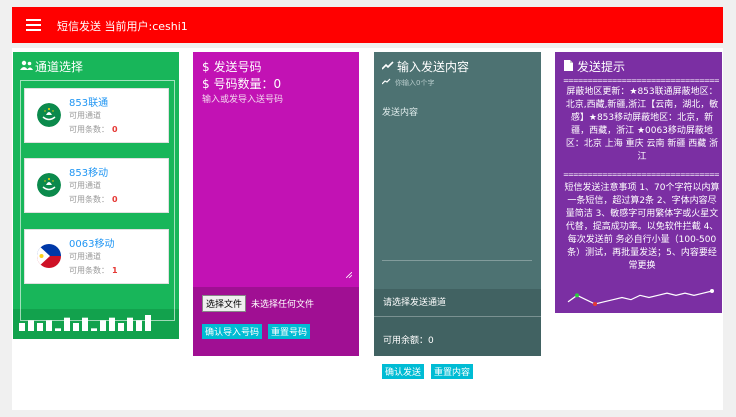 The height and width of the screenshot is (417, 736). I want to click on reset-numbers-button: 重置号码, so click(289, 331).